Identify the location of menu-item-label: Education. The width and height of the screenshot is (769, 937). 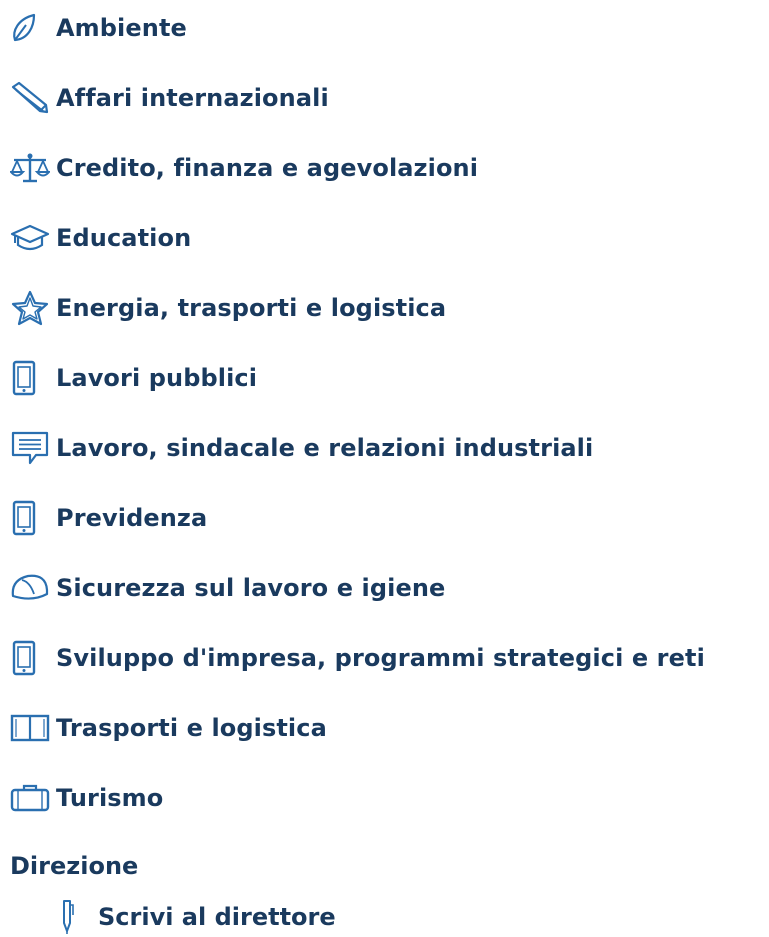
(124, 238).